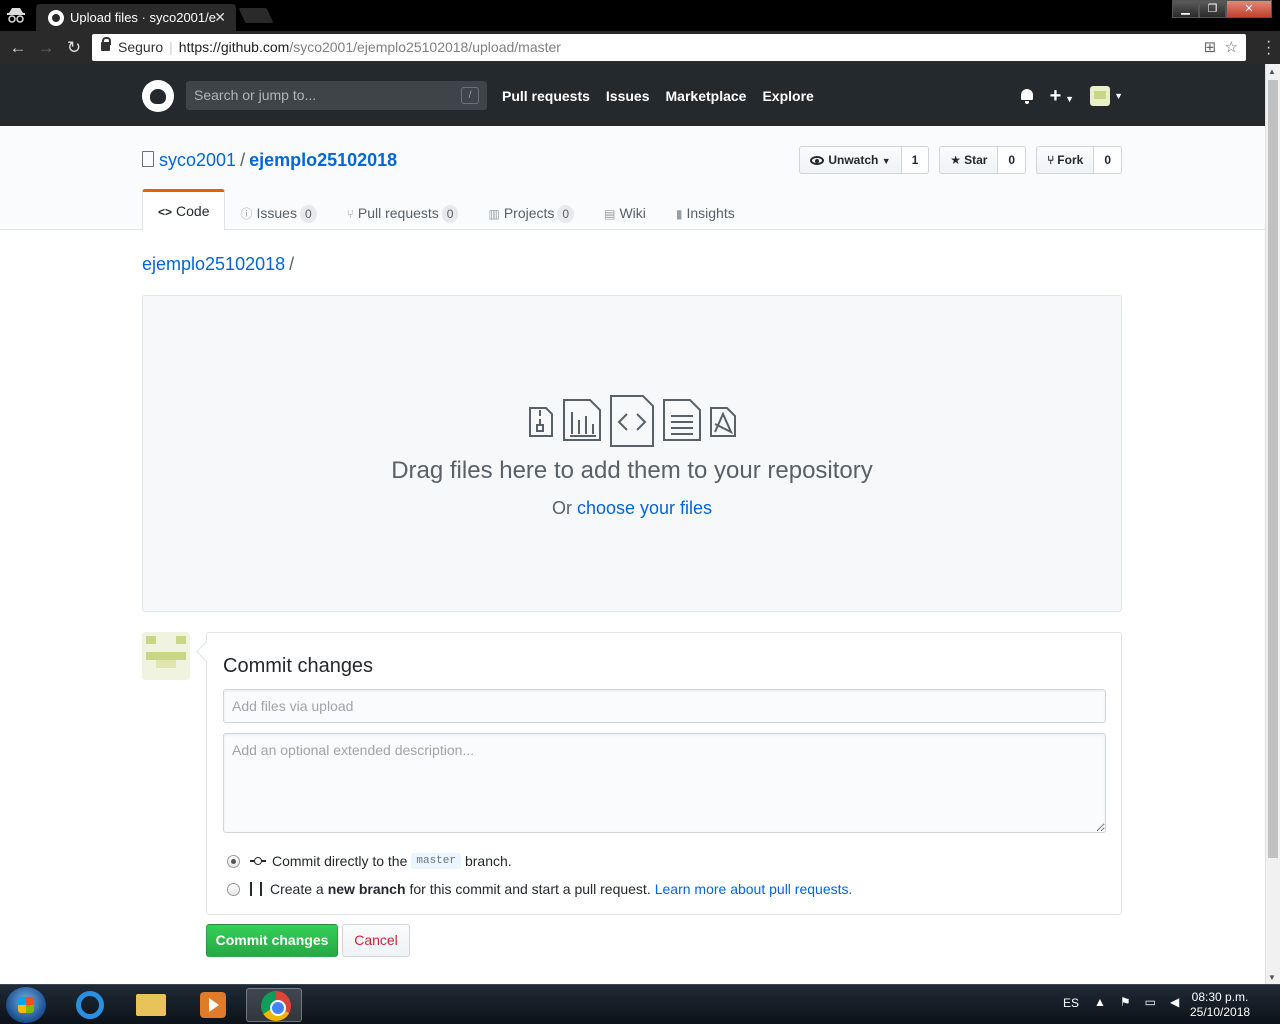 The width and height of the screenshot is (1280, 1024). I want to click on cancel-button: Cancel, so click(376, 940).